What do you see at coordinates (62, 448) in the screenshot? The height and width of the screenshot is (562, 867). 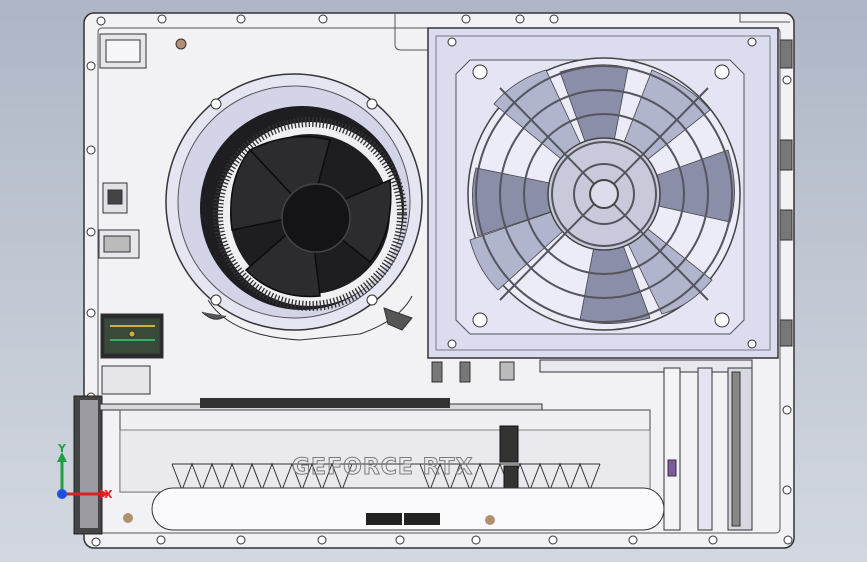 I see `y-axis-label: Y` at bounding box center [62, 448].